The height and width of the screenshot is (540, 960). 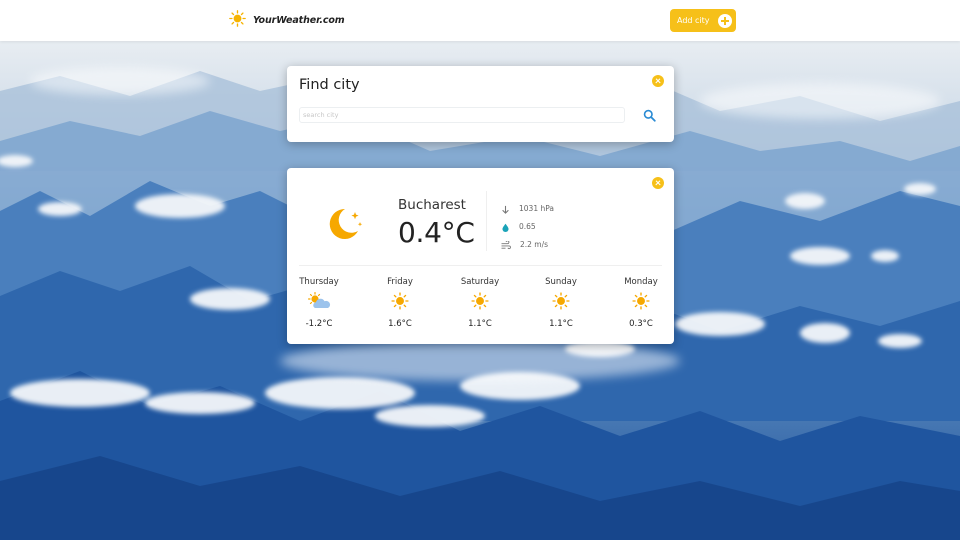 What do you see at coordinates (658, 81) in the screenshot?
I see `close-find-city-button` at bounding box center [658, 81].